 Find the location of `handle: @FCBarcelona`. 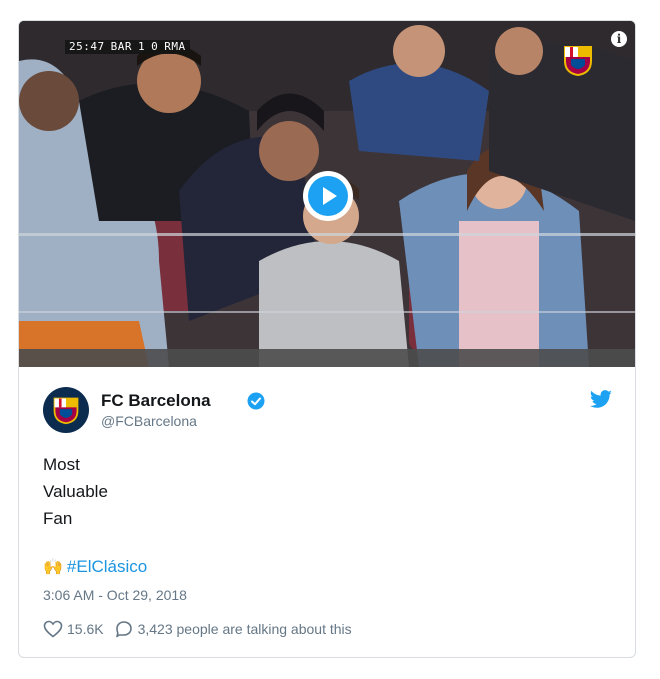

handle: @FCBarcelona is located at coordinates (149, 421).